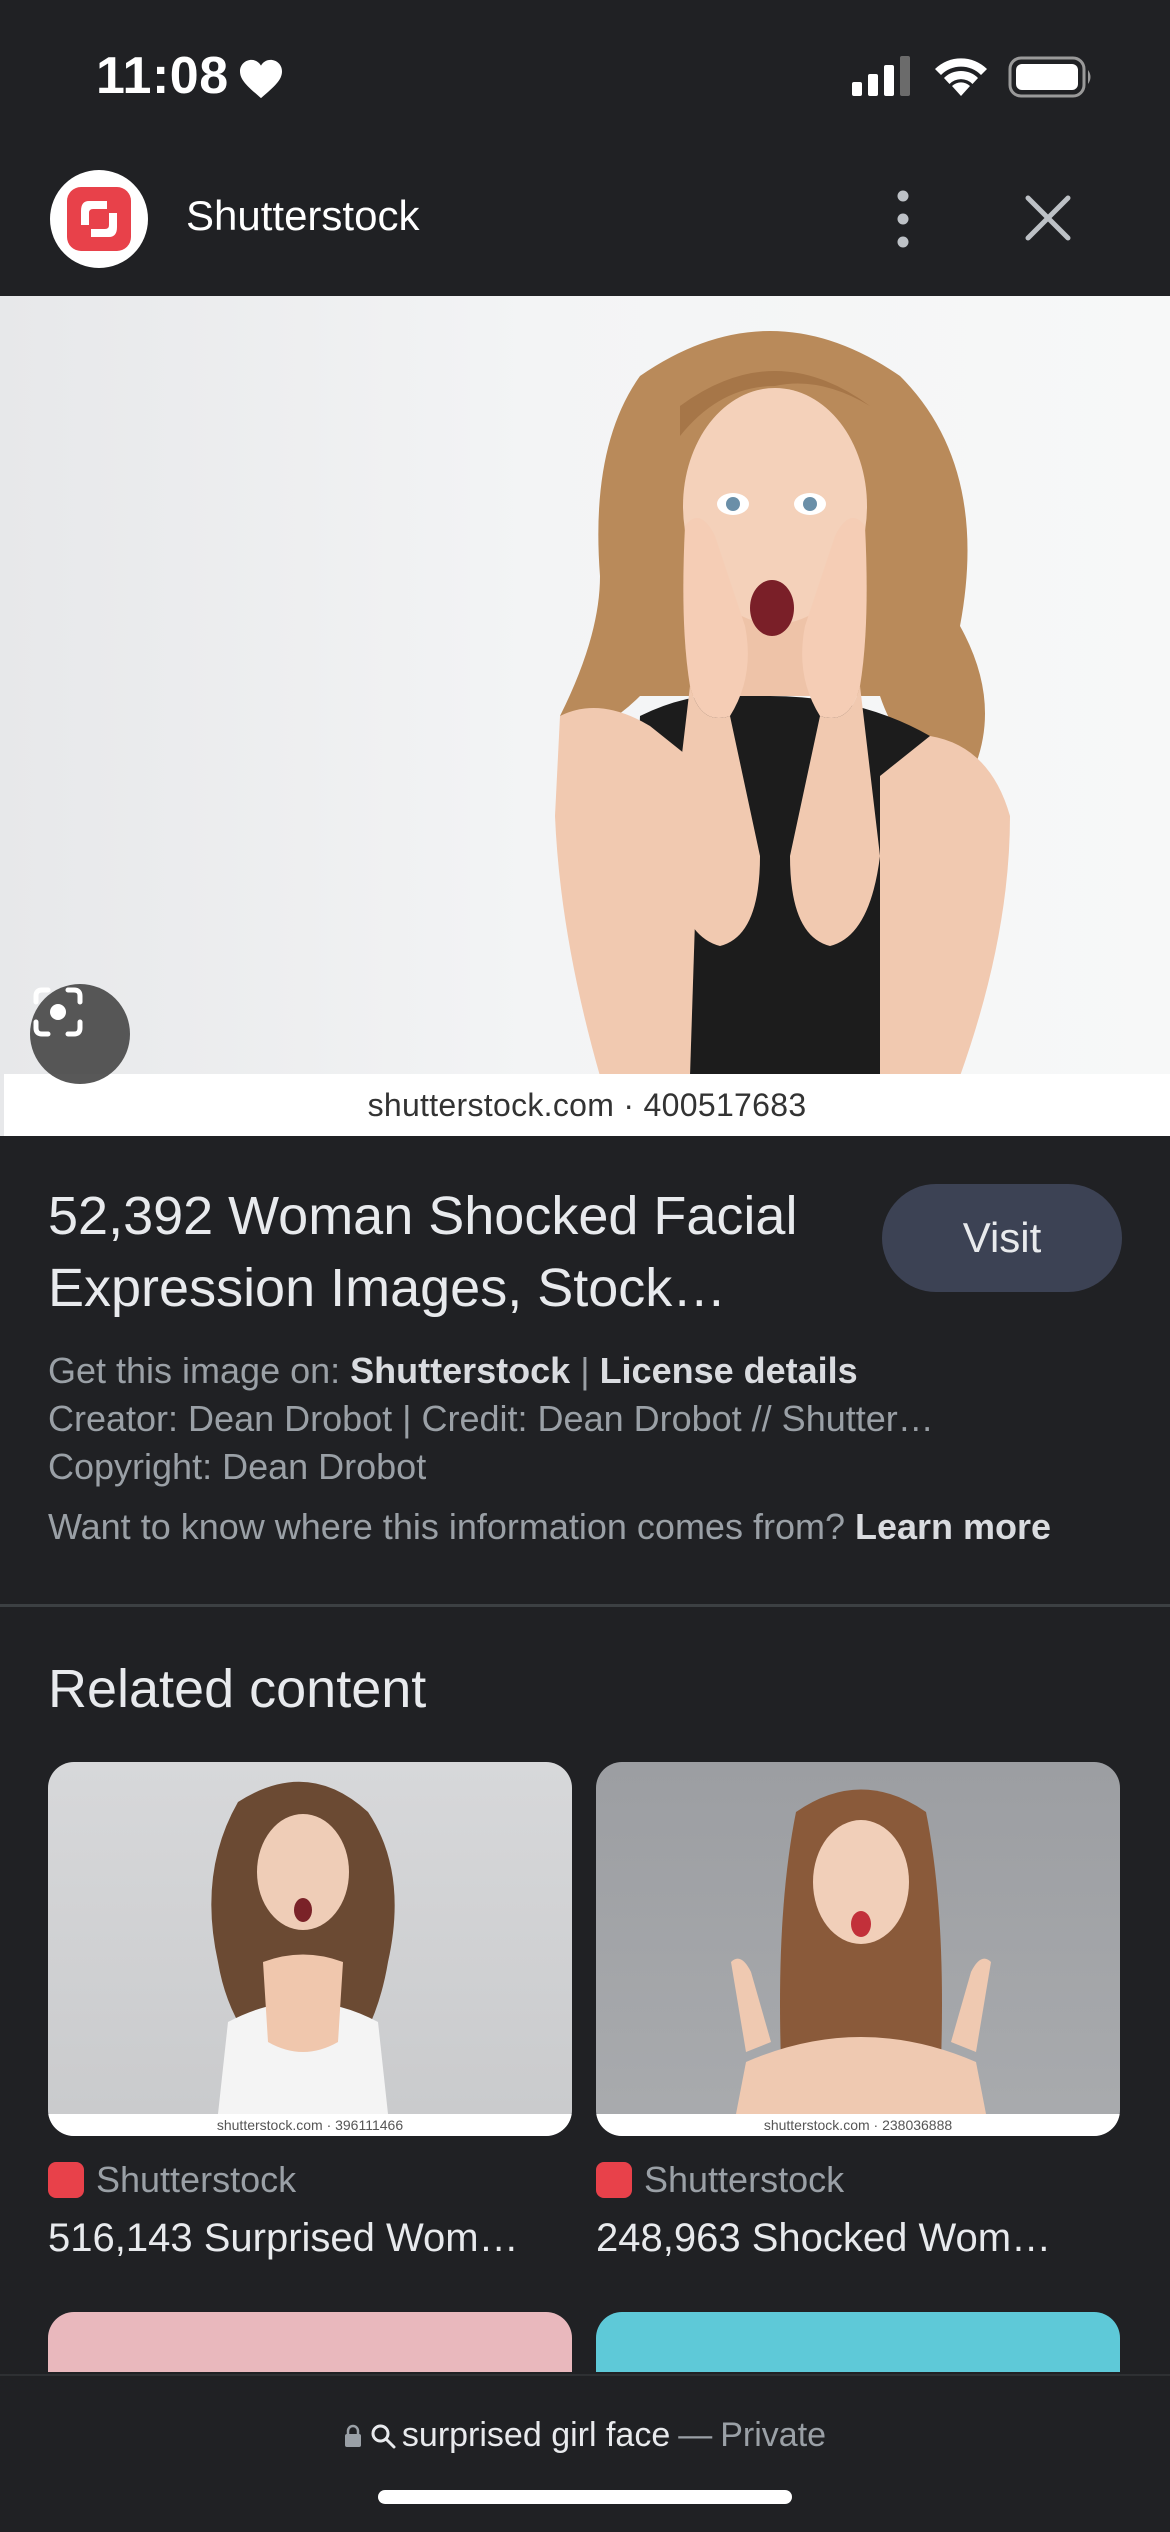 The height and width of the screenshot is (2532, 1170). I want to click on heart-icon, so click(261, 79).